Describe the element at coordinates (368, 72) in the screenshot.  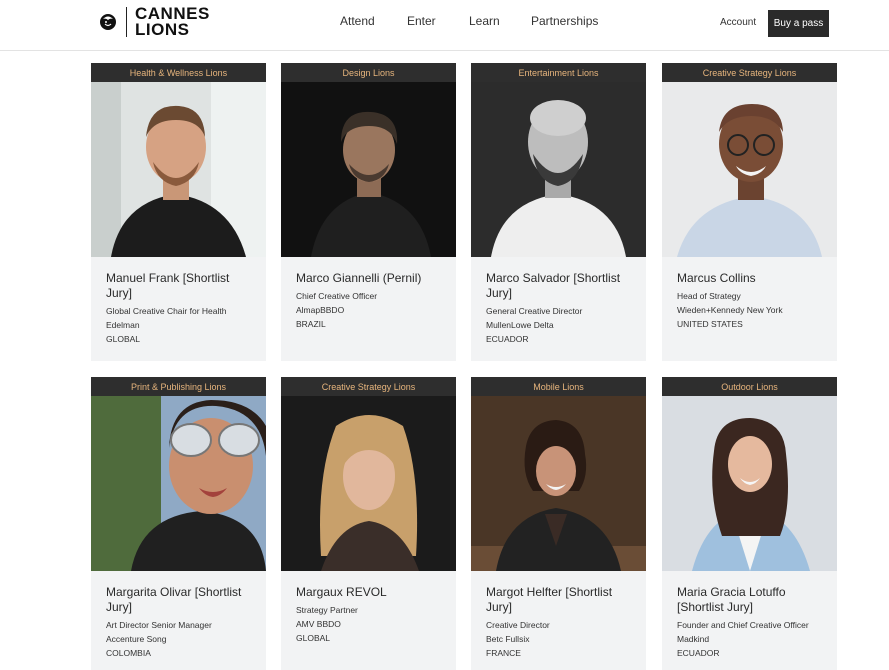
I see `card-category: Design Lions` at that location.